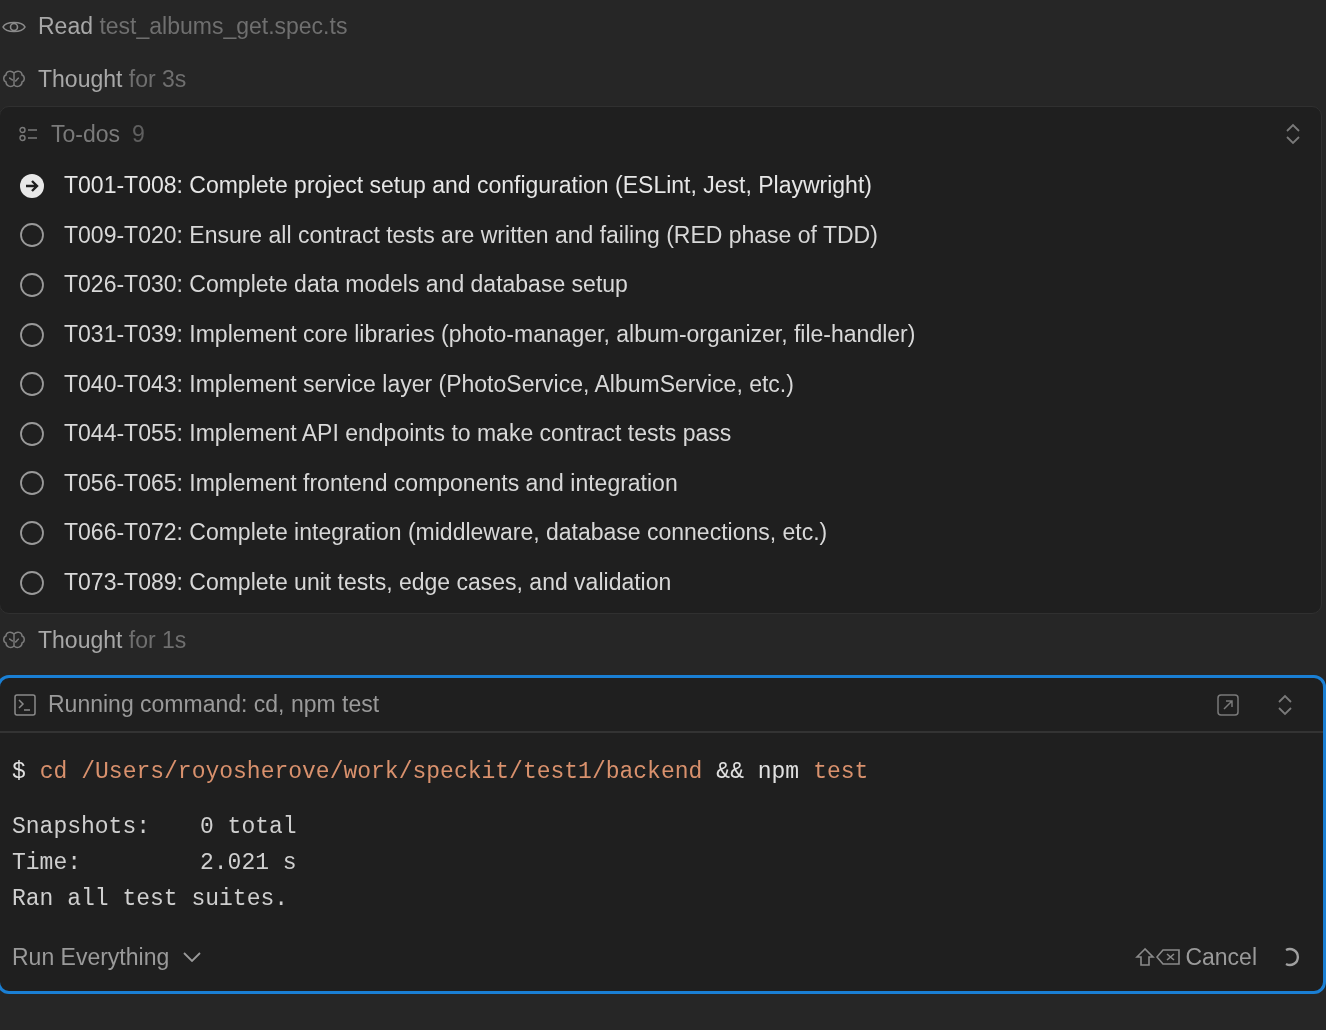 The image size is (1326, 1030). Describe the element at coordinates (346, 285) in the screenshot. I see `todo-text: T026-T030: Complete data models and database setup` at that location.